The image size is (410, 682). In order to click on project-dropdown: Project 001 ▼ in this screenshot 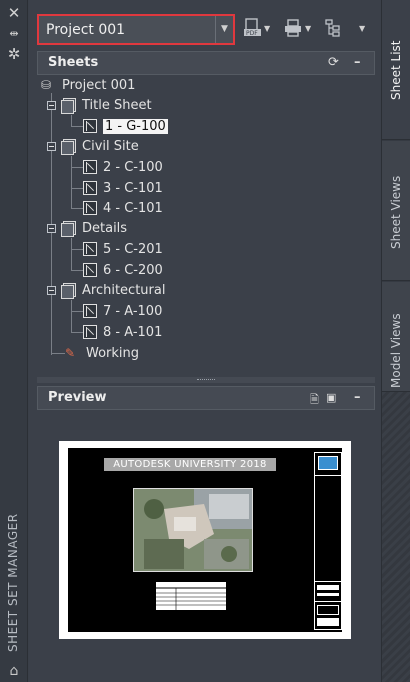, I will do `click(136, 29)`.